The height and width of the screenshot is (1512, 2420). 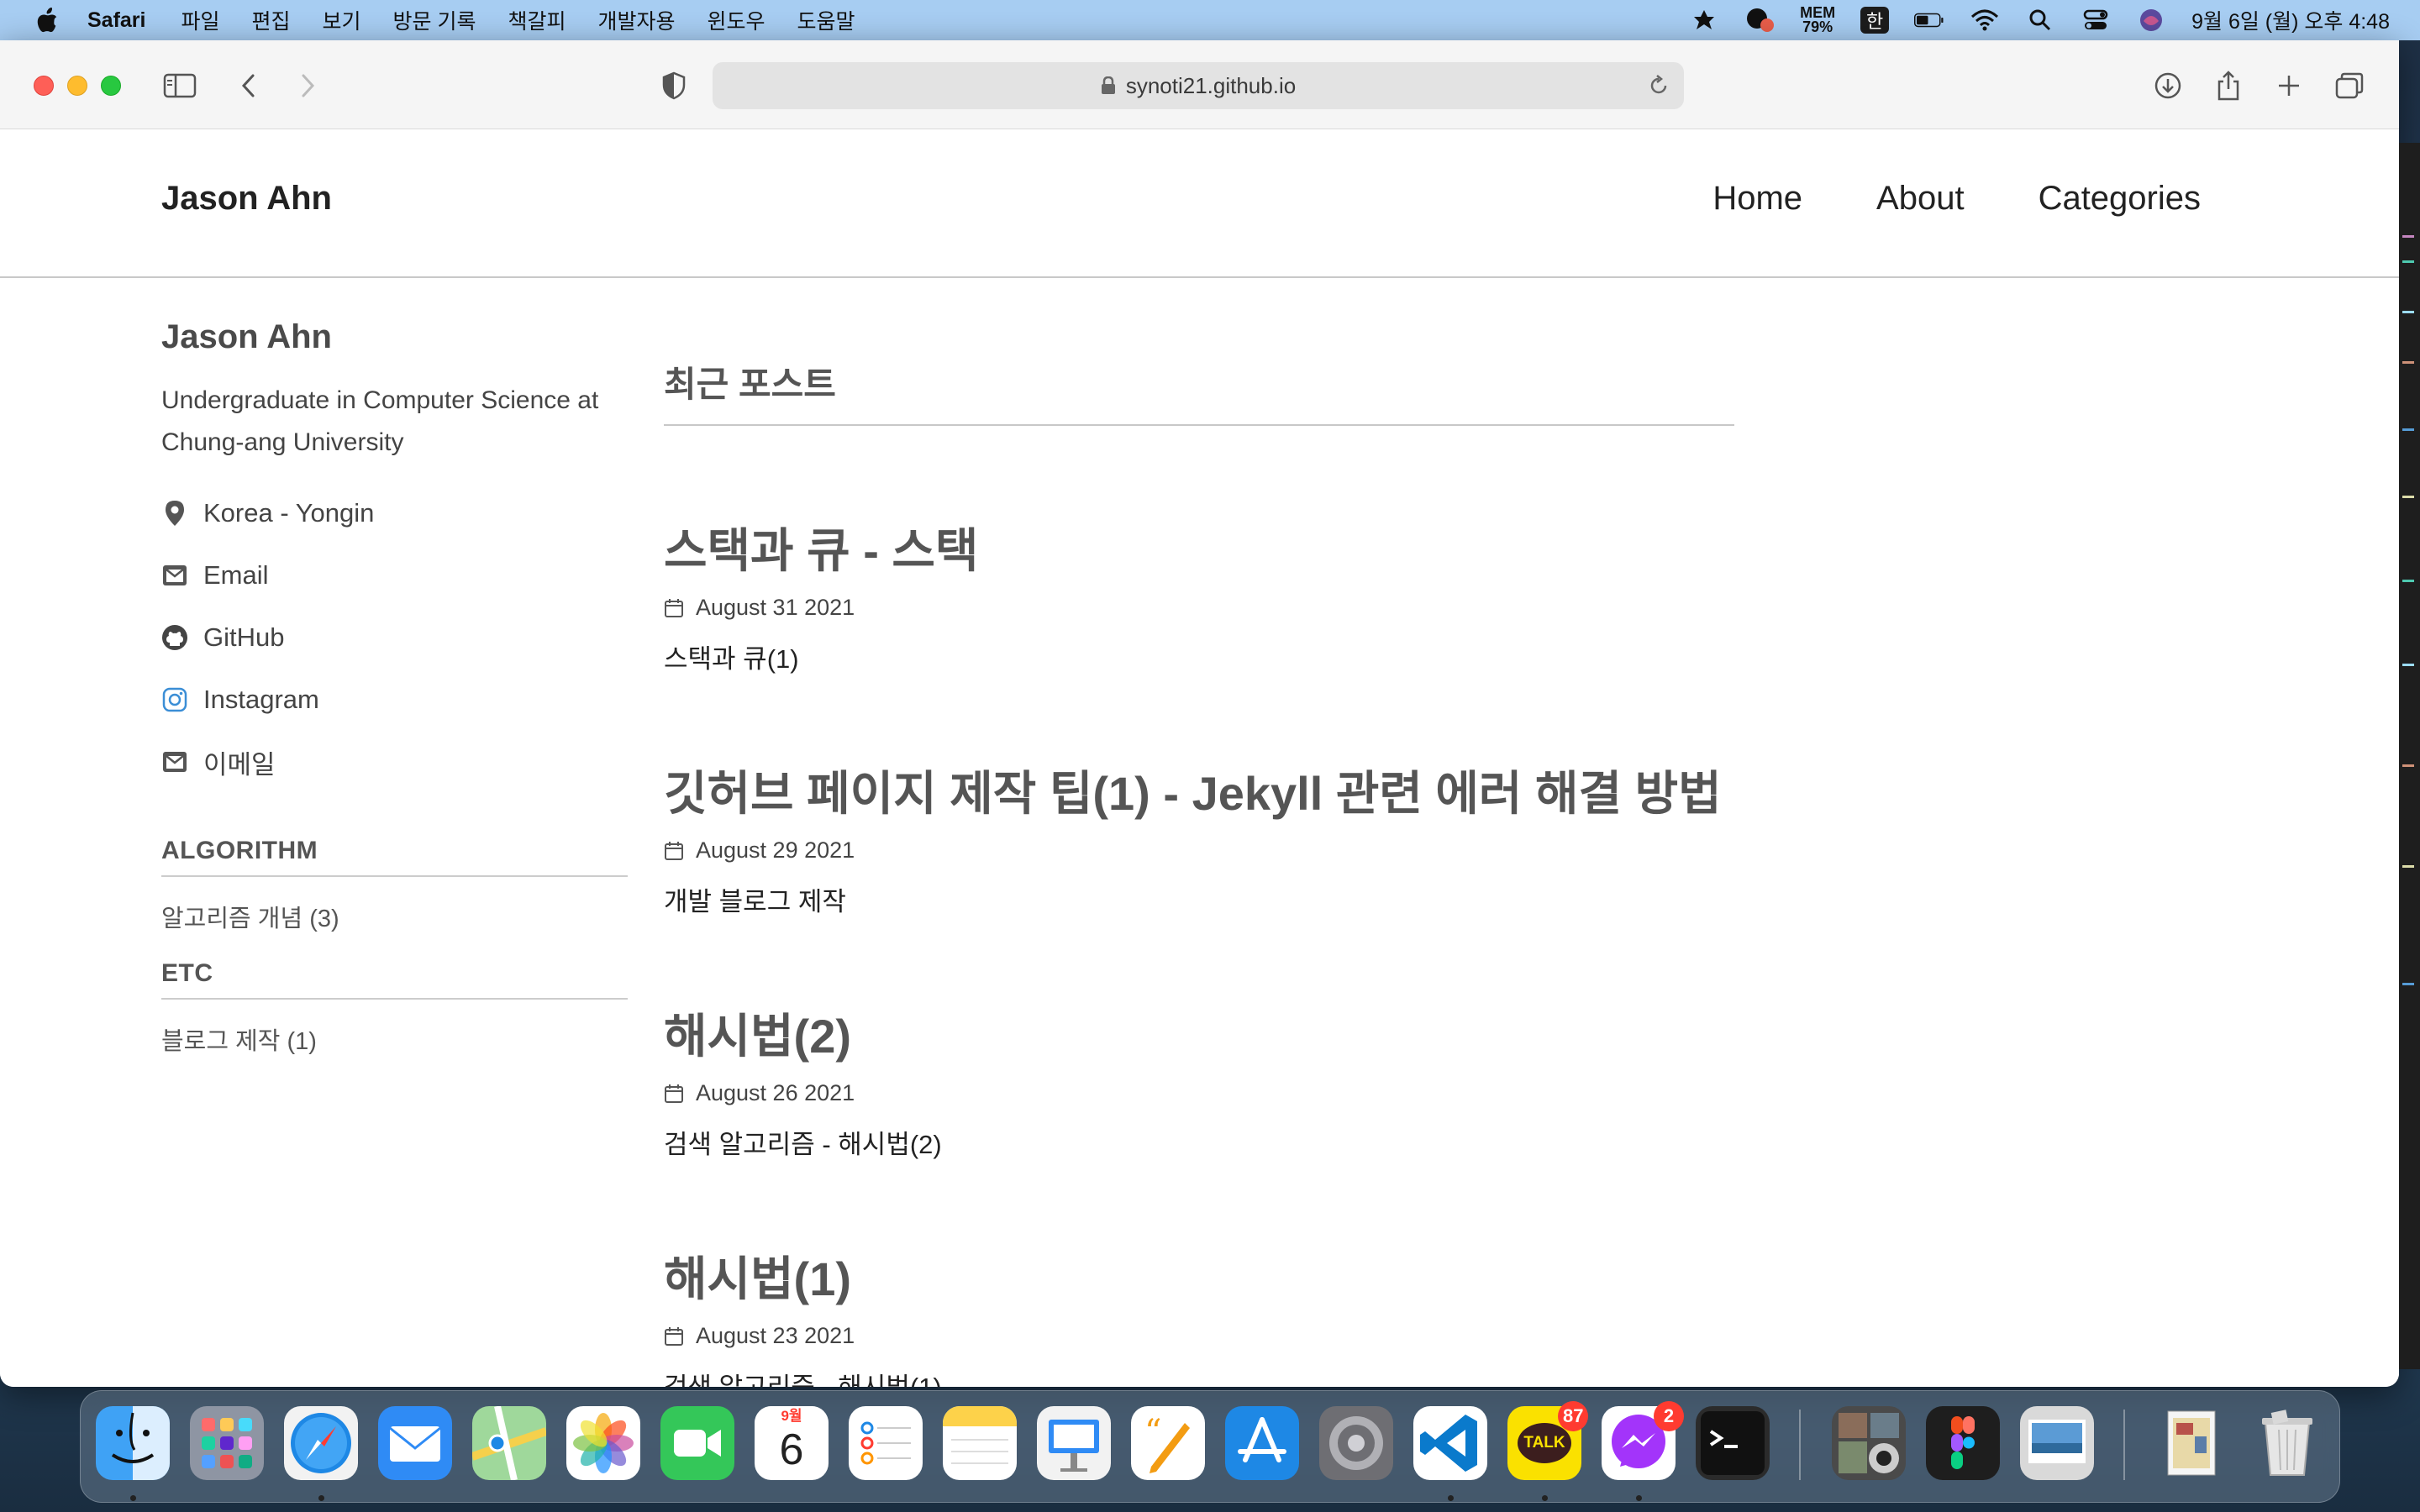 I want to click on zoom-window-button, so click(x=111, y=86).